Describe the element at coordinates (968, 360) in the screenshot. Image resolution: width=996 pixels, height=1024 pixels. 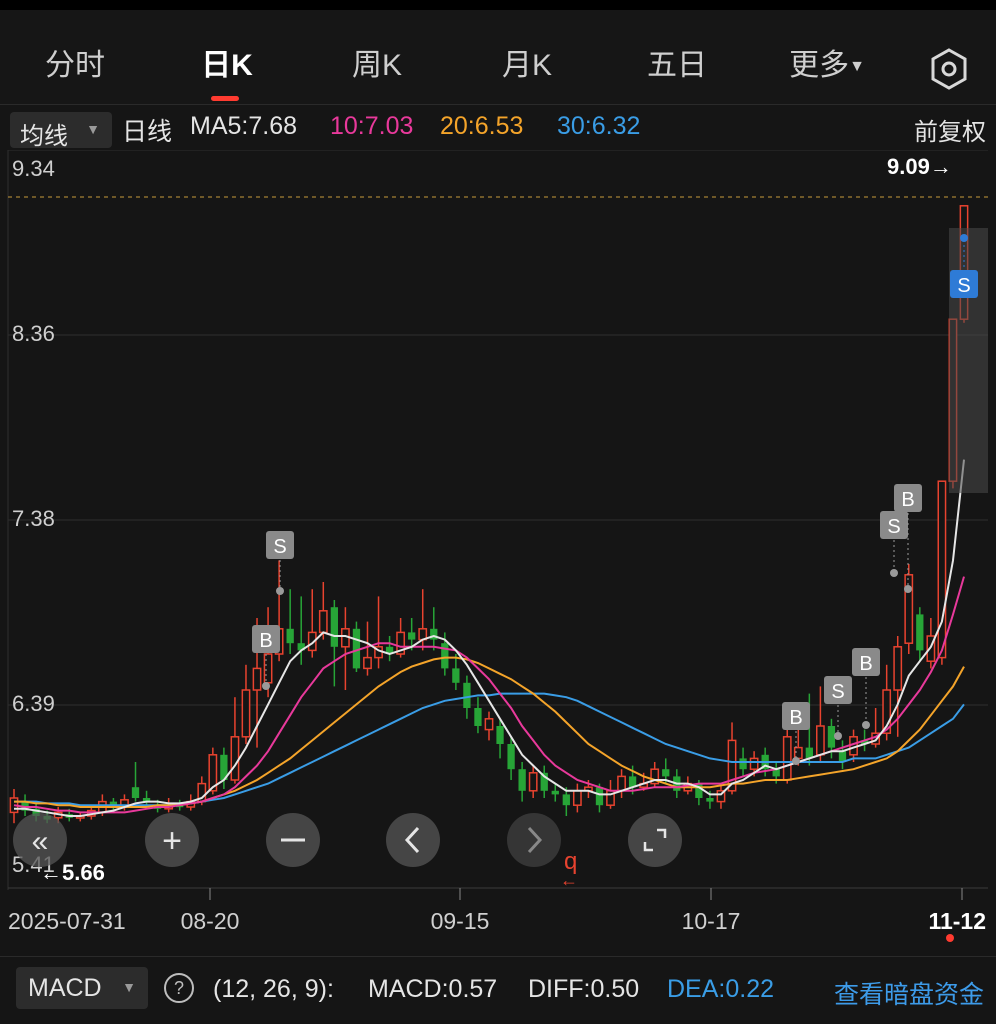
I see `selection-highlight` at that location.